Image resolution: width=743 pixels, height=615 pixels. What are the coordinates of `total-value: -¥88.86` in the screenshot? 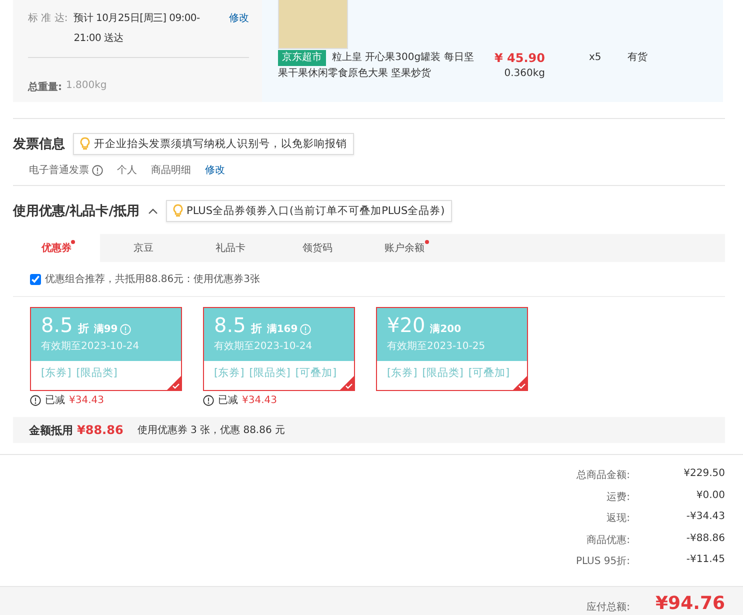 It's located at (705, 539).